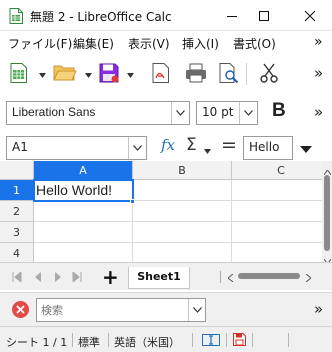  What do you see at coordinates (110, 277) in the screenshot?
I see `add-sheet-button: +` at bounding box center [110, 277].